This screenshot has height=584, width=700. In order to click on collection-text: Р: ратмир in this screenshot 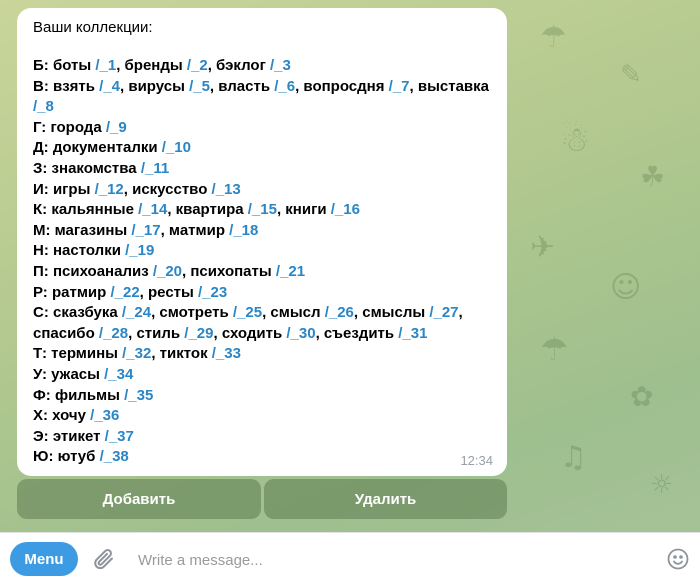, I will do `click(72, 292)`.